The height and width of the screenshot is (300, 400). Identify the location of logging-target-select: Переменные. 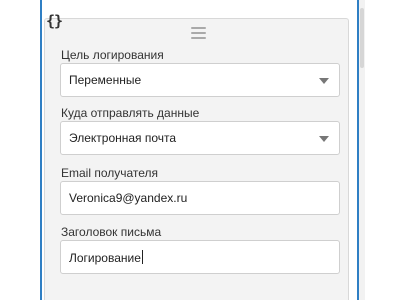
(200, 80).